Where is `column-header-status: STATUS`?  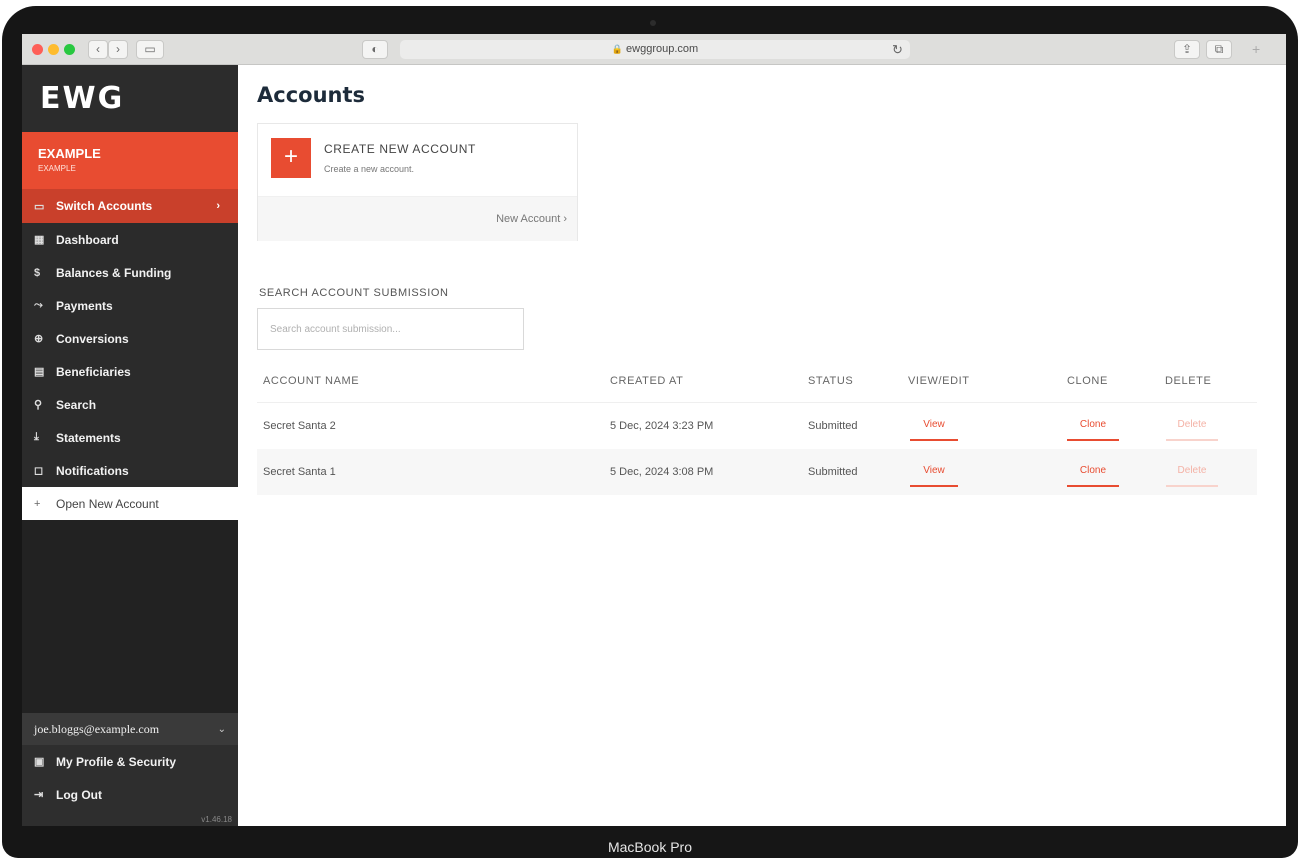 column-header-status: STATUS is located at coordinates (830, 381).